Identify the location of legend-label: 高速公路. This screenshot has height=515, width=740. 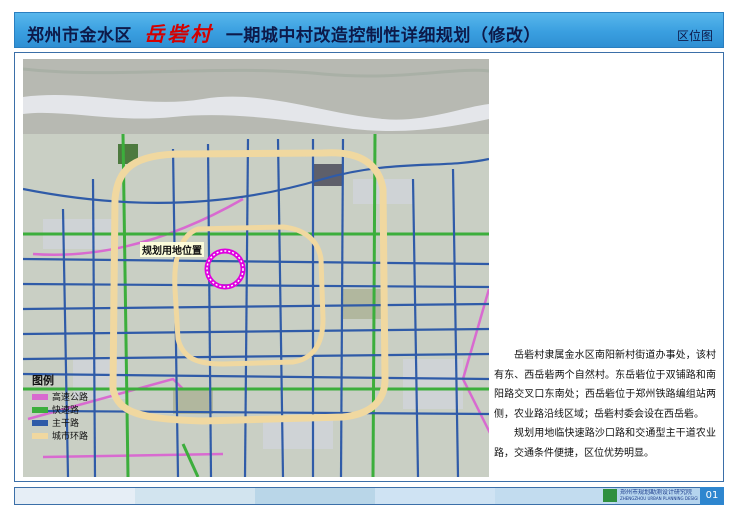
(70, 398).